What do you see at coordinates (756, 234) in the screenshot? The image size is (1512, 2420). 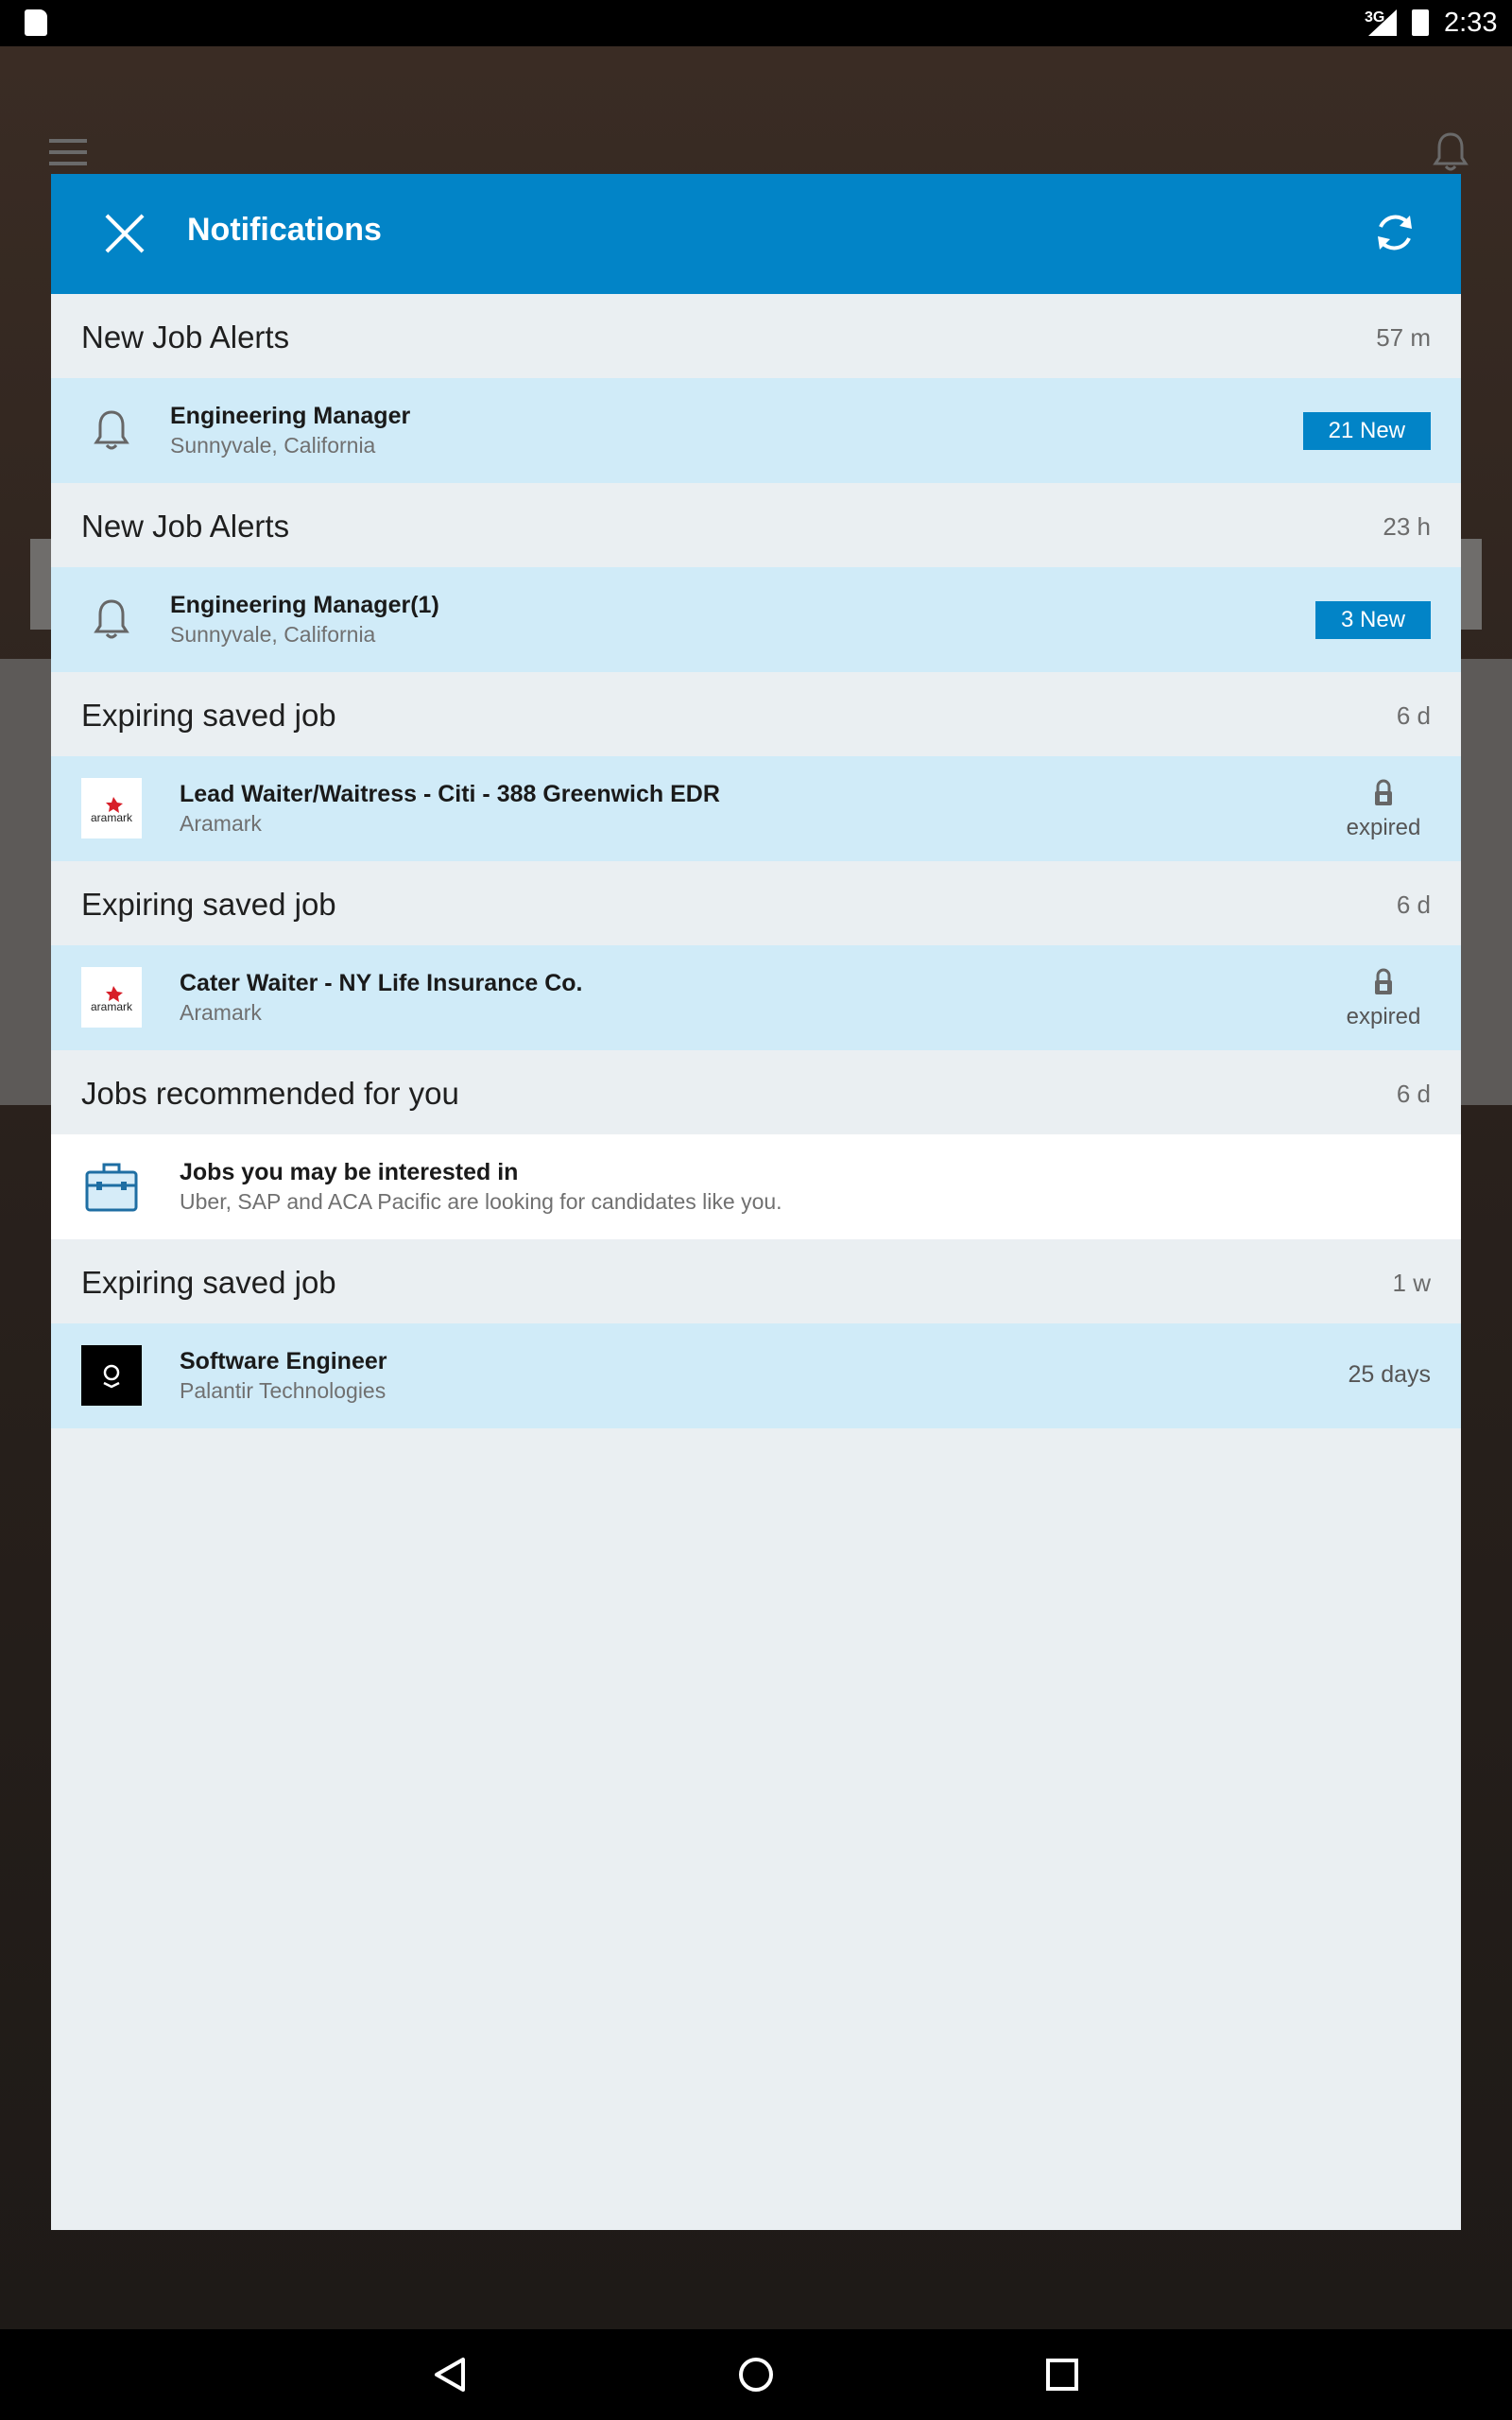 I see `notifications-header: Notifications` at bounding box center [756, 234].